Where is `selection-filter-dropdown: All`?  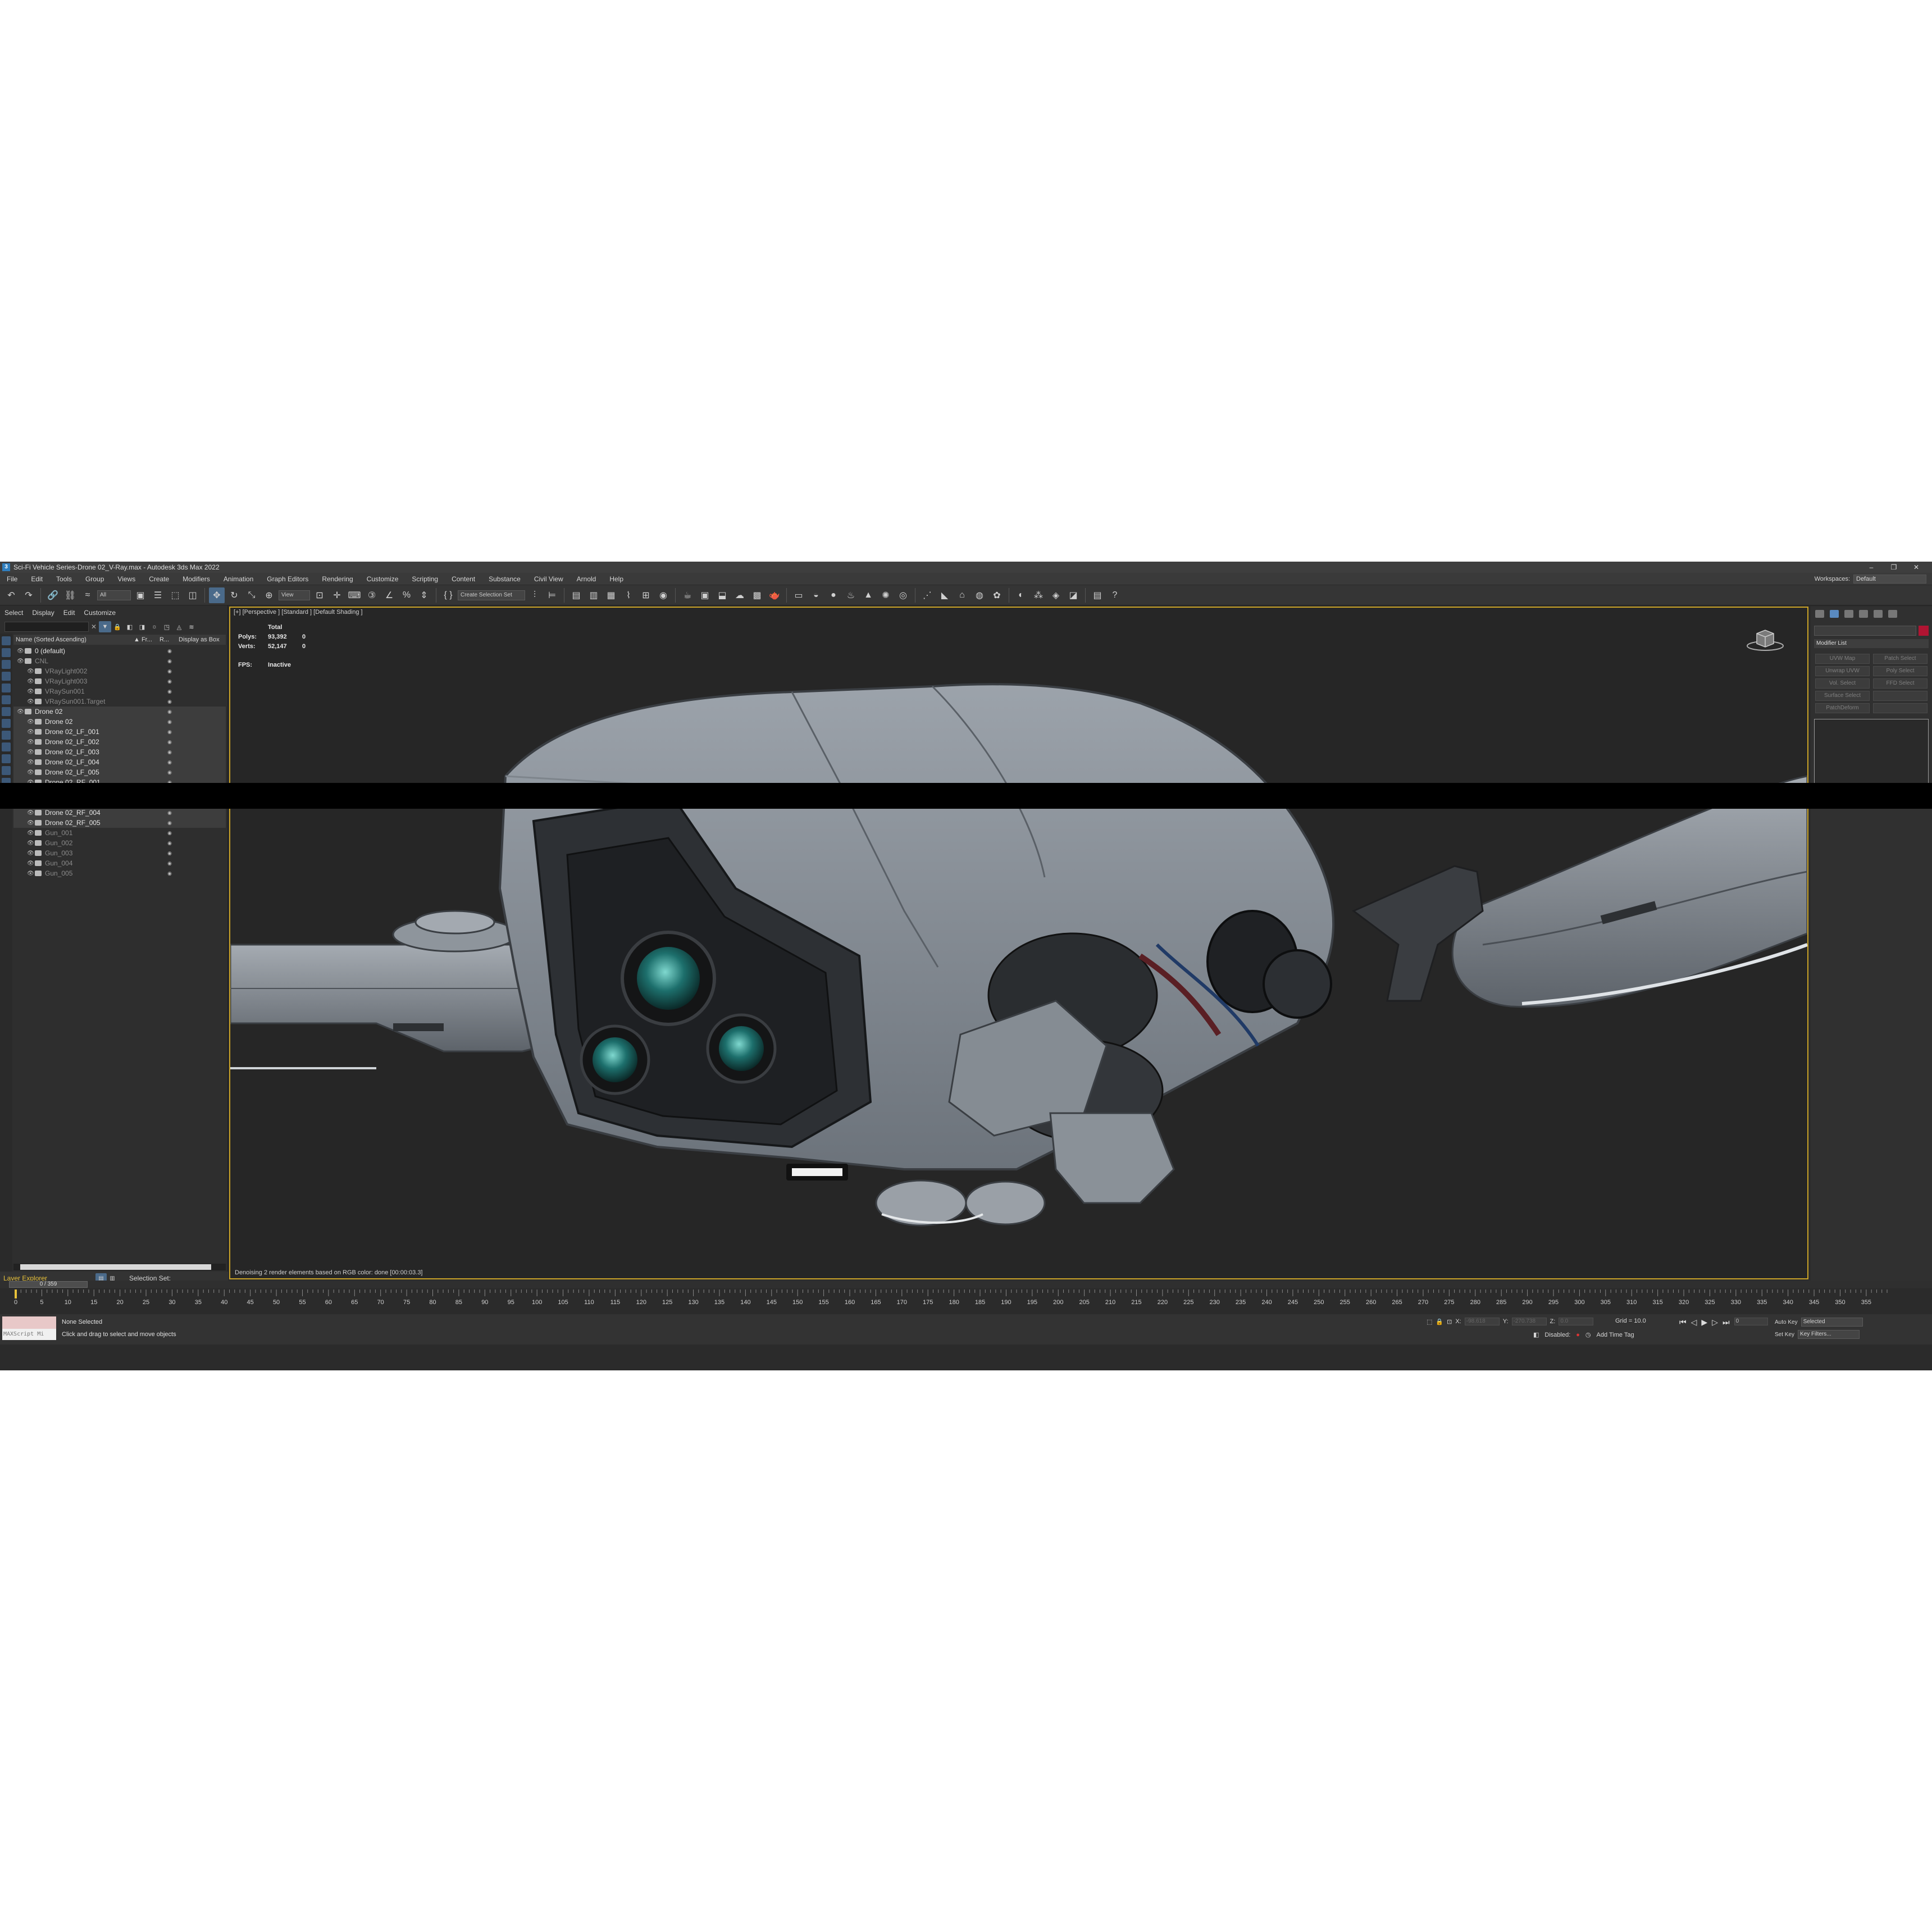
selection-filter-dropdown: All is located at coordinates (114, 595).